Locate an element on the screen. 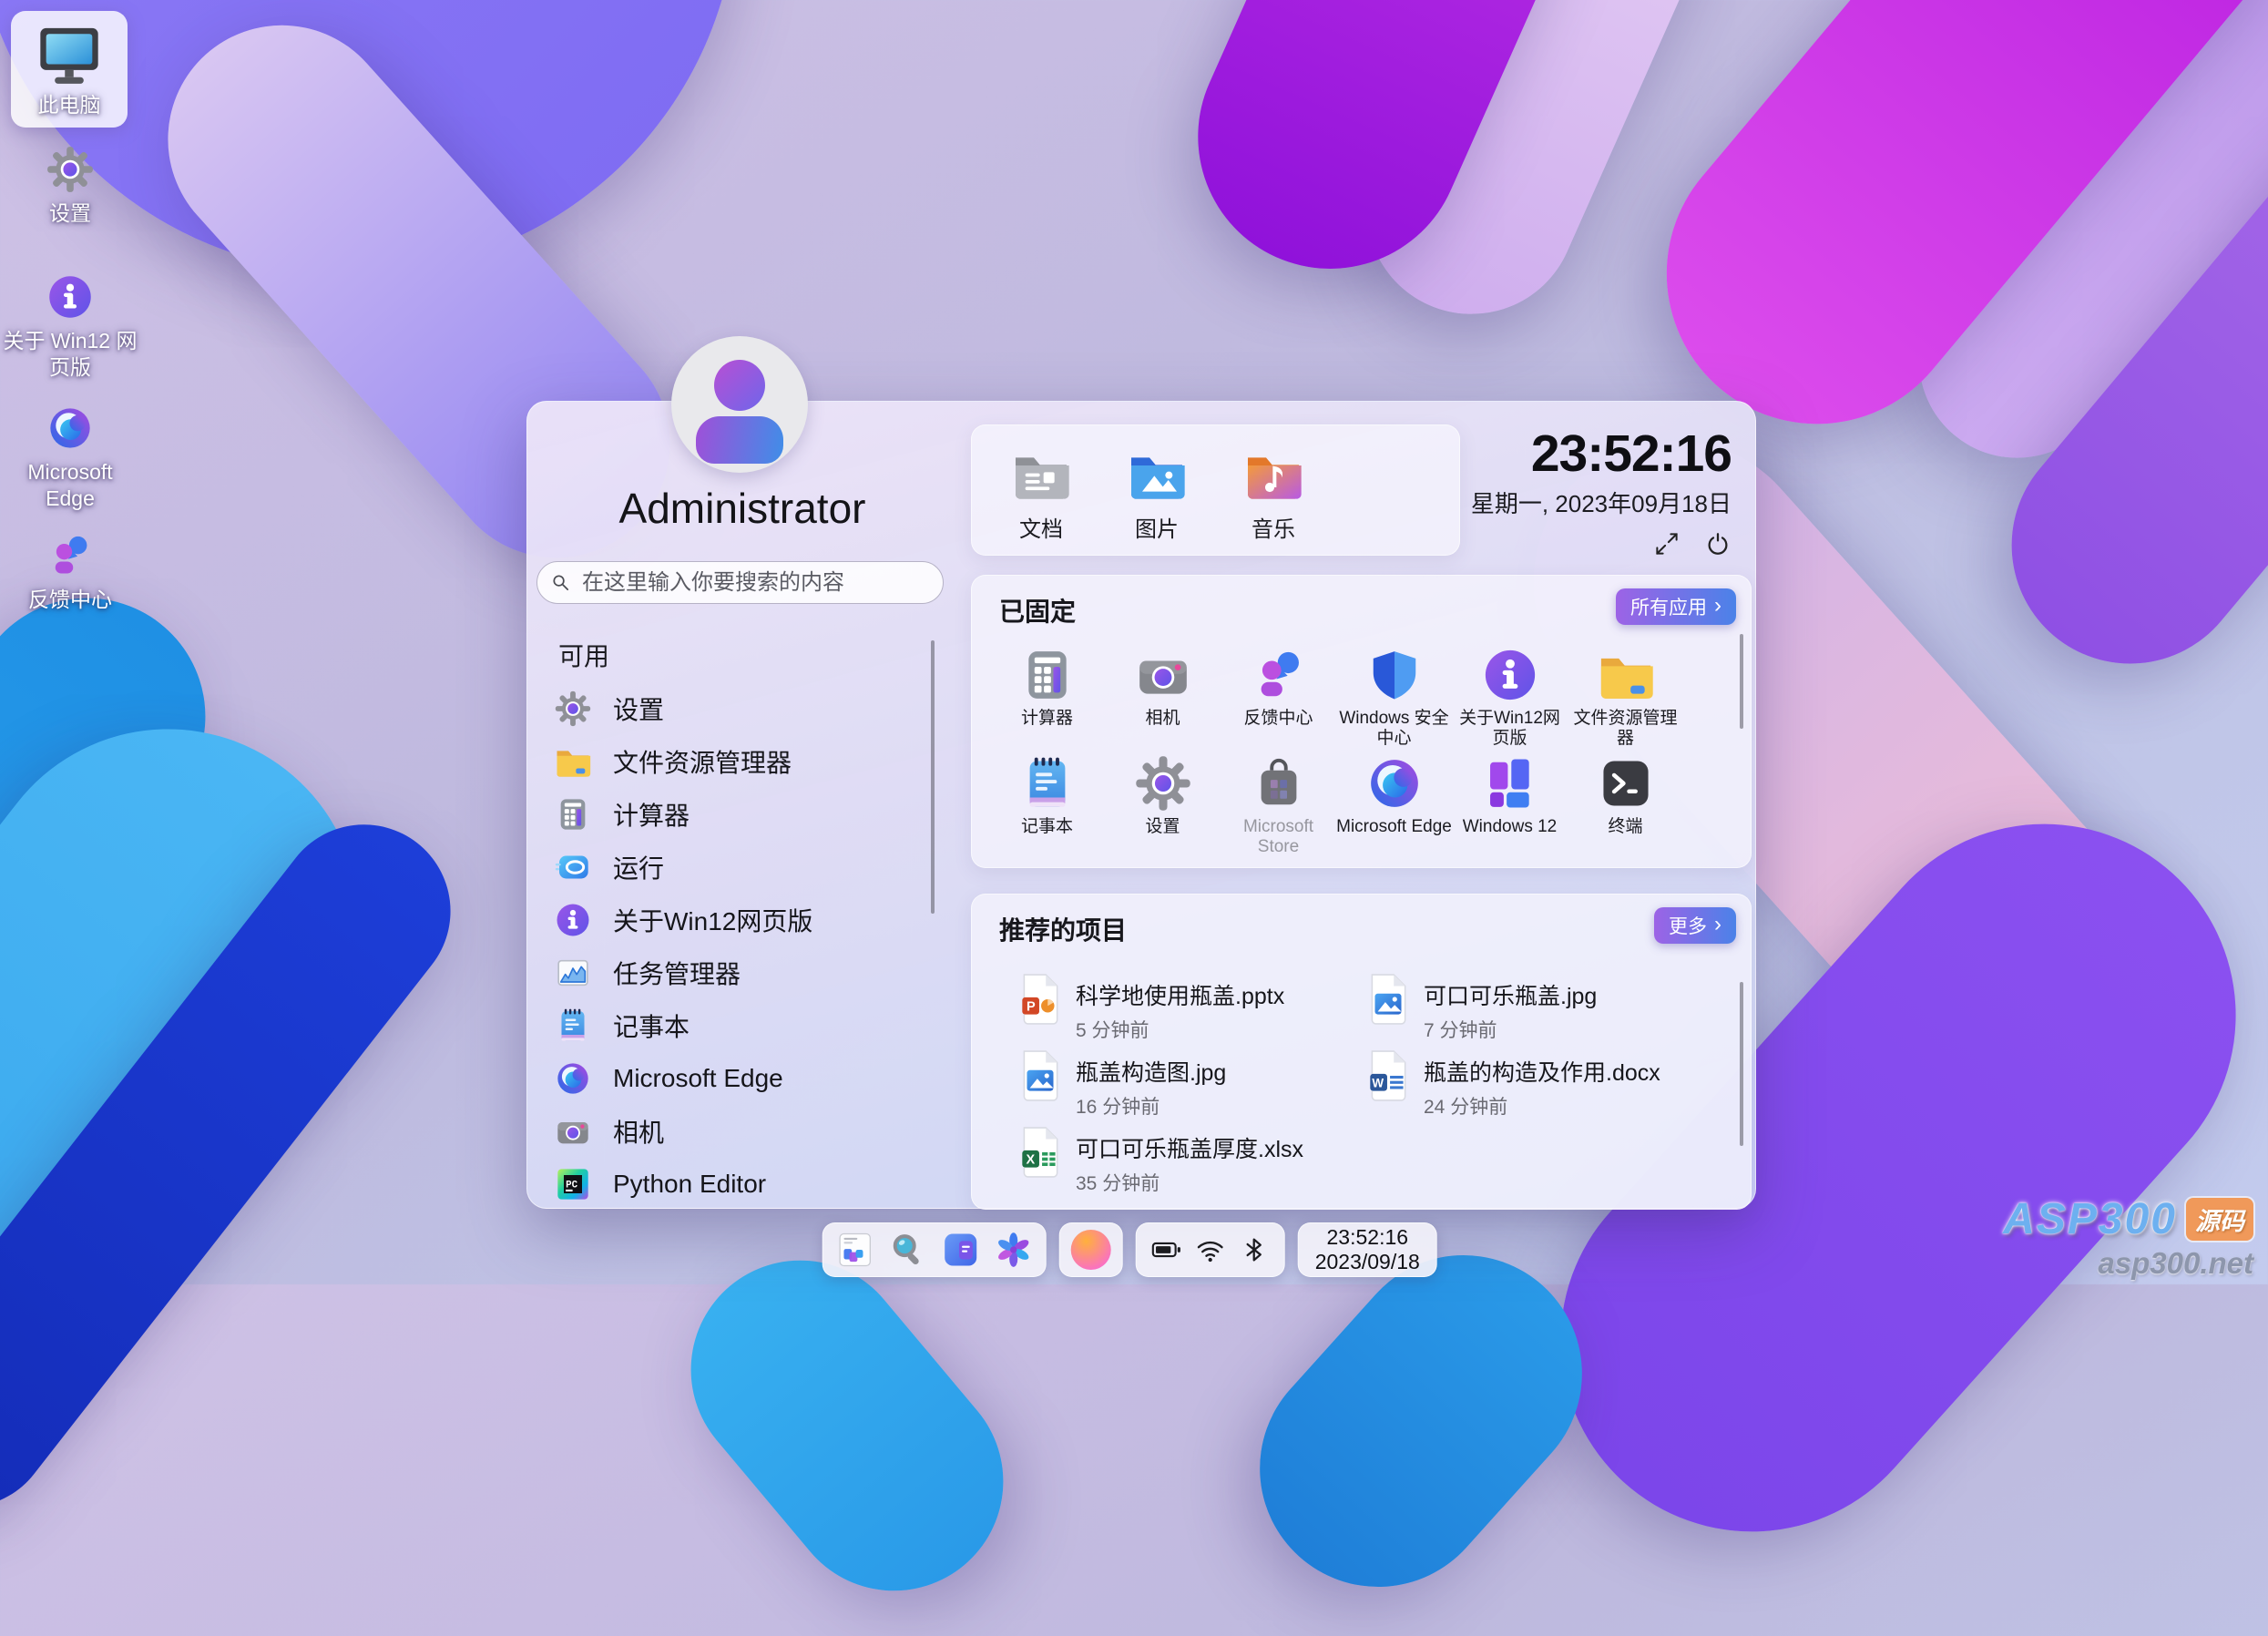 The height and width of the screenshot is (1636, 2268). pinned-app-about-win12: 关于Win12网页版 is located at coordinates (1510, 698).